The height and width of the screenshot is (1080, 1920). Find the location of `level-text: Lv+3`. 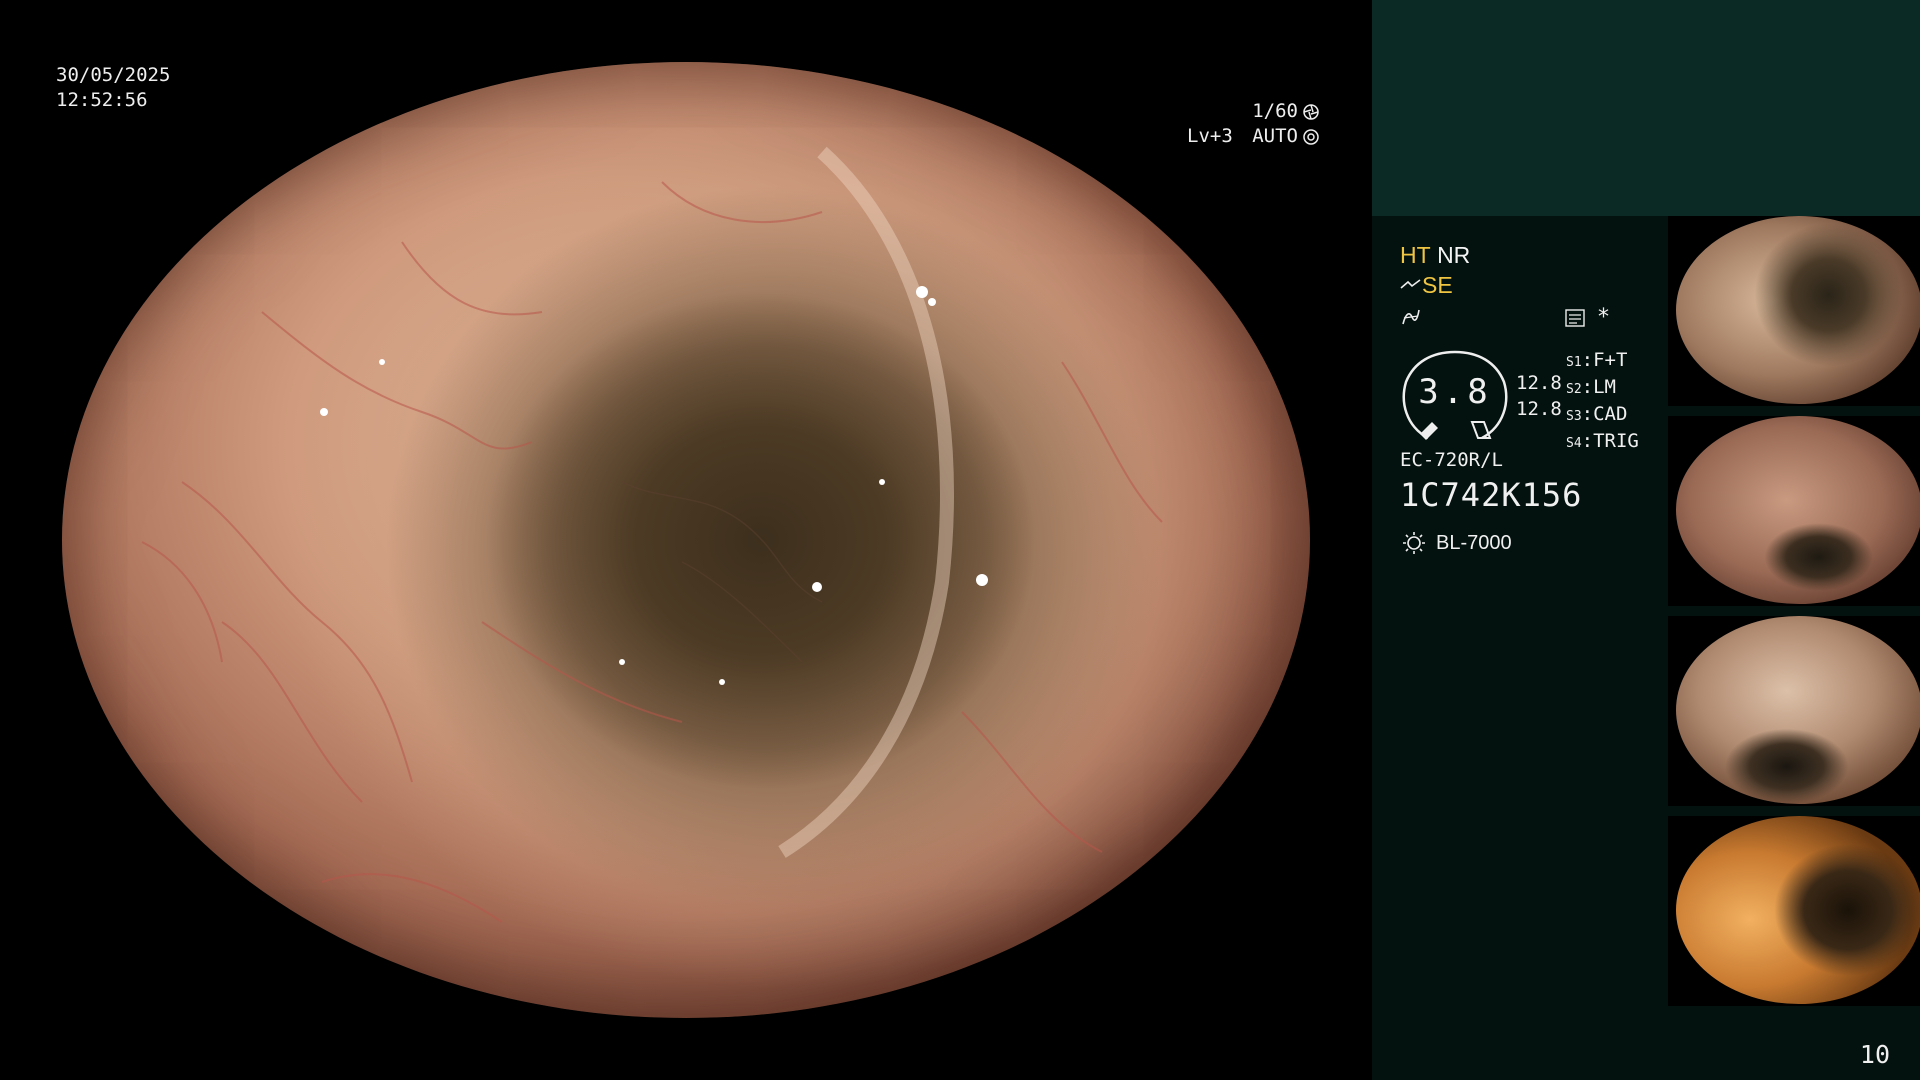

level-text: Lv+3 is located at coordinates (1210, 136).